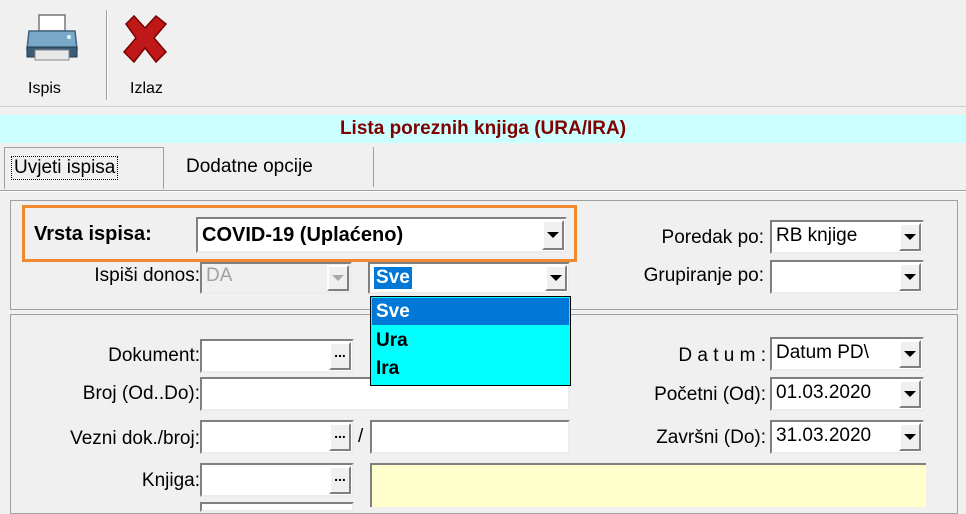 The image size is (966, 514). I want to click on vezni-label: Vezni dok./broj:, so click(135, 438).